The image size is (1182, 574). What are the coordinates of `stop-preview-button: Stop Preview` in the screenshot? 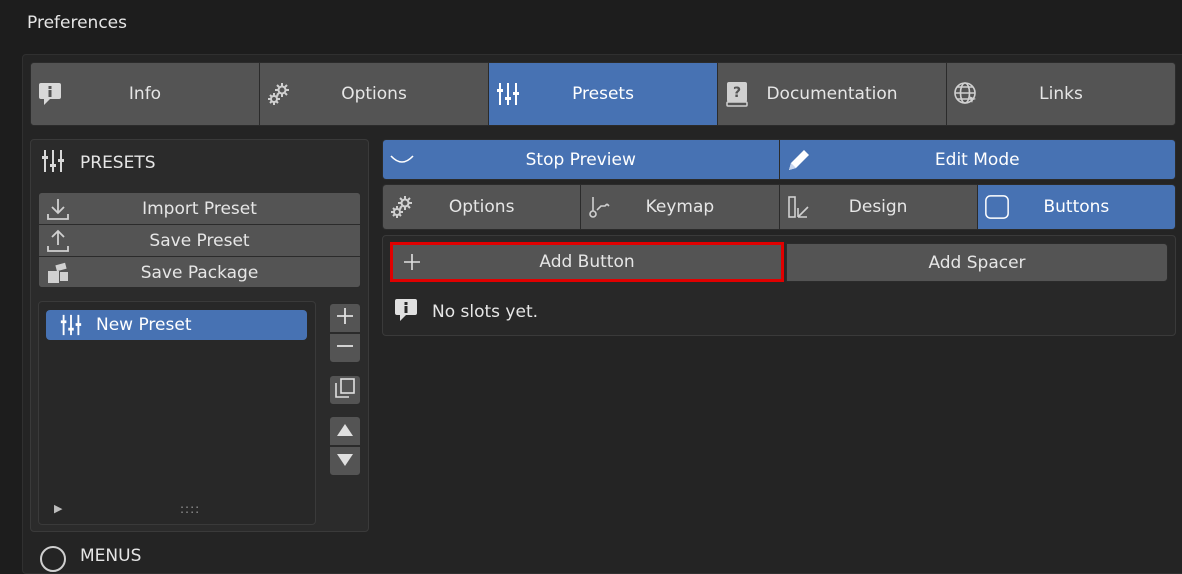 It's located at (581, 159).